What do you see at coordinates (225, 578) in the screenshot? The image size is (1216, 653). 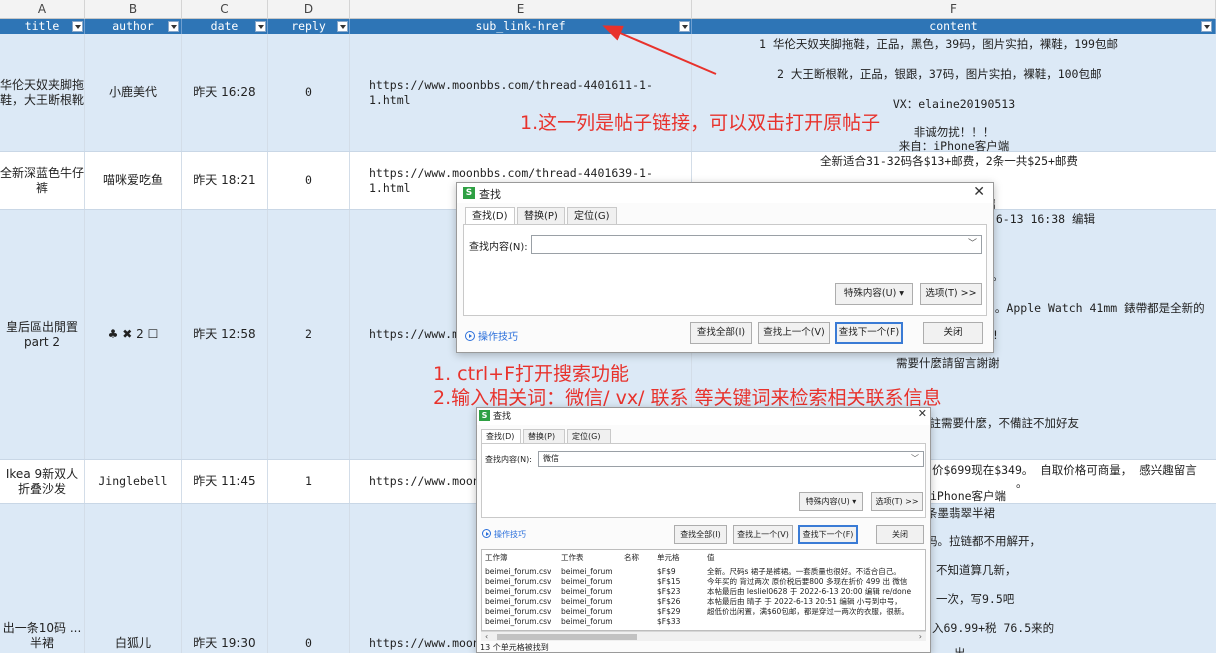 I see `cell-date: 昨天 19:30` at bounding box center [225, 578].